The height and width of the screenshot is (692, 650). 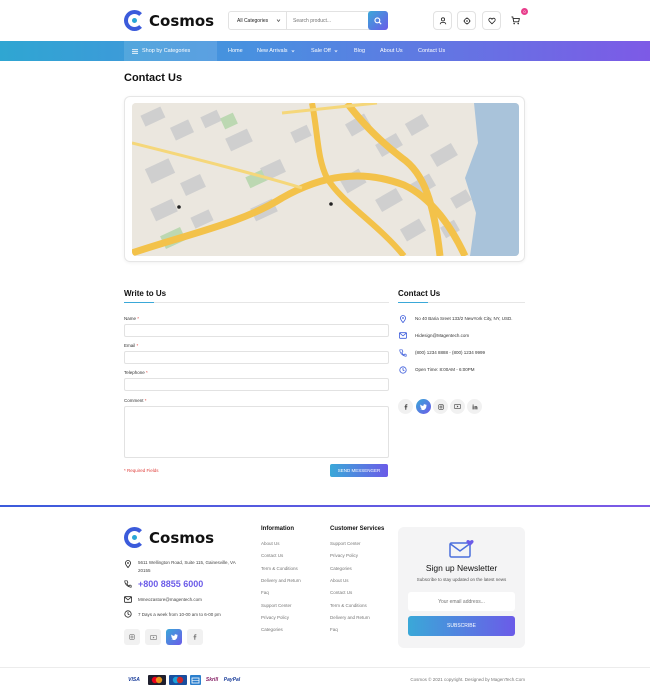 I want to click on nav-about-us: About Us, so click(x=391, y=51).